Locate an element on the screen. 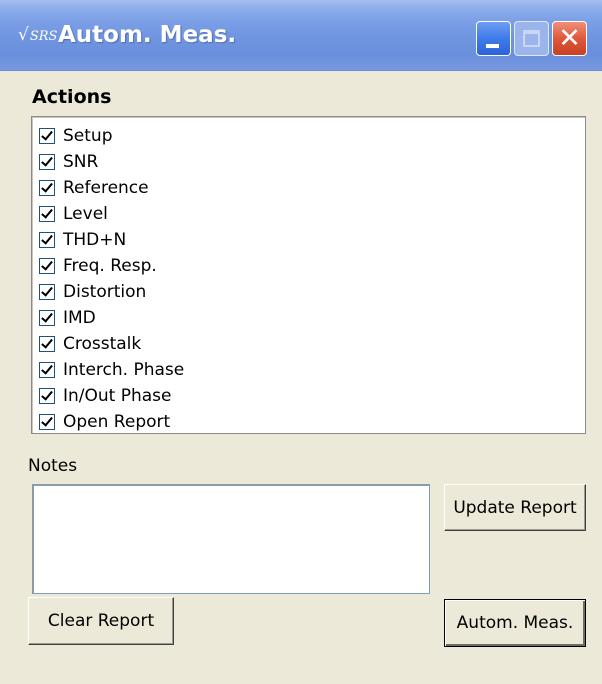  maximize-icon is located at coordinates (531, 38).